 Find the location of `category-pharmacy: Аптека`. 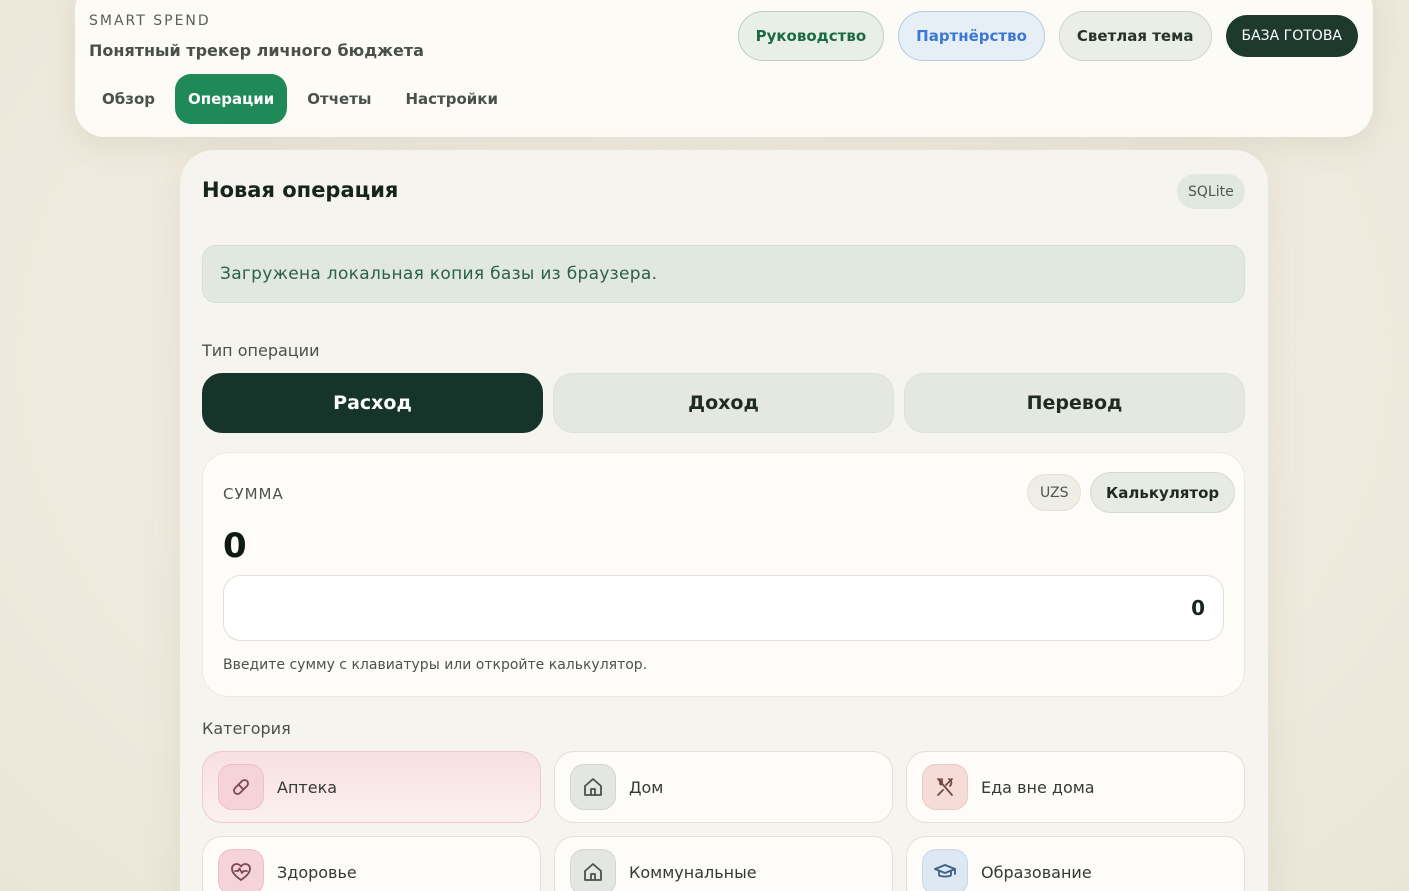

category-pharmacy: Аптека is located at coordinates (371, 787).